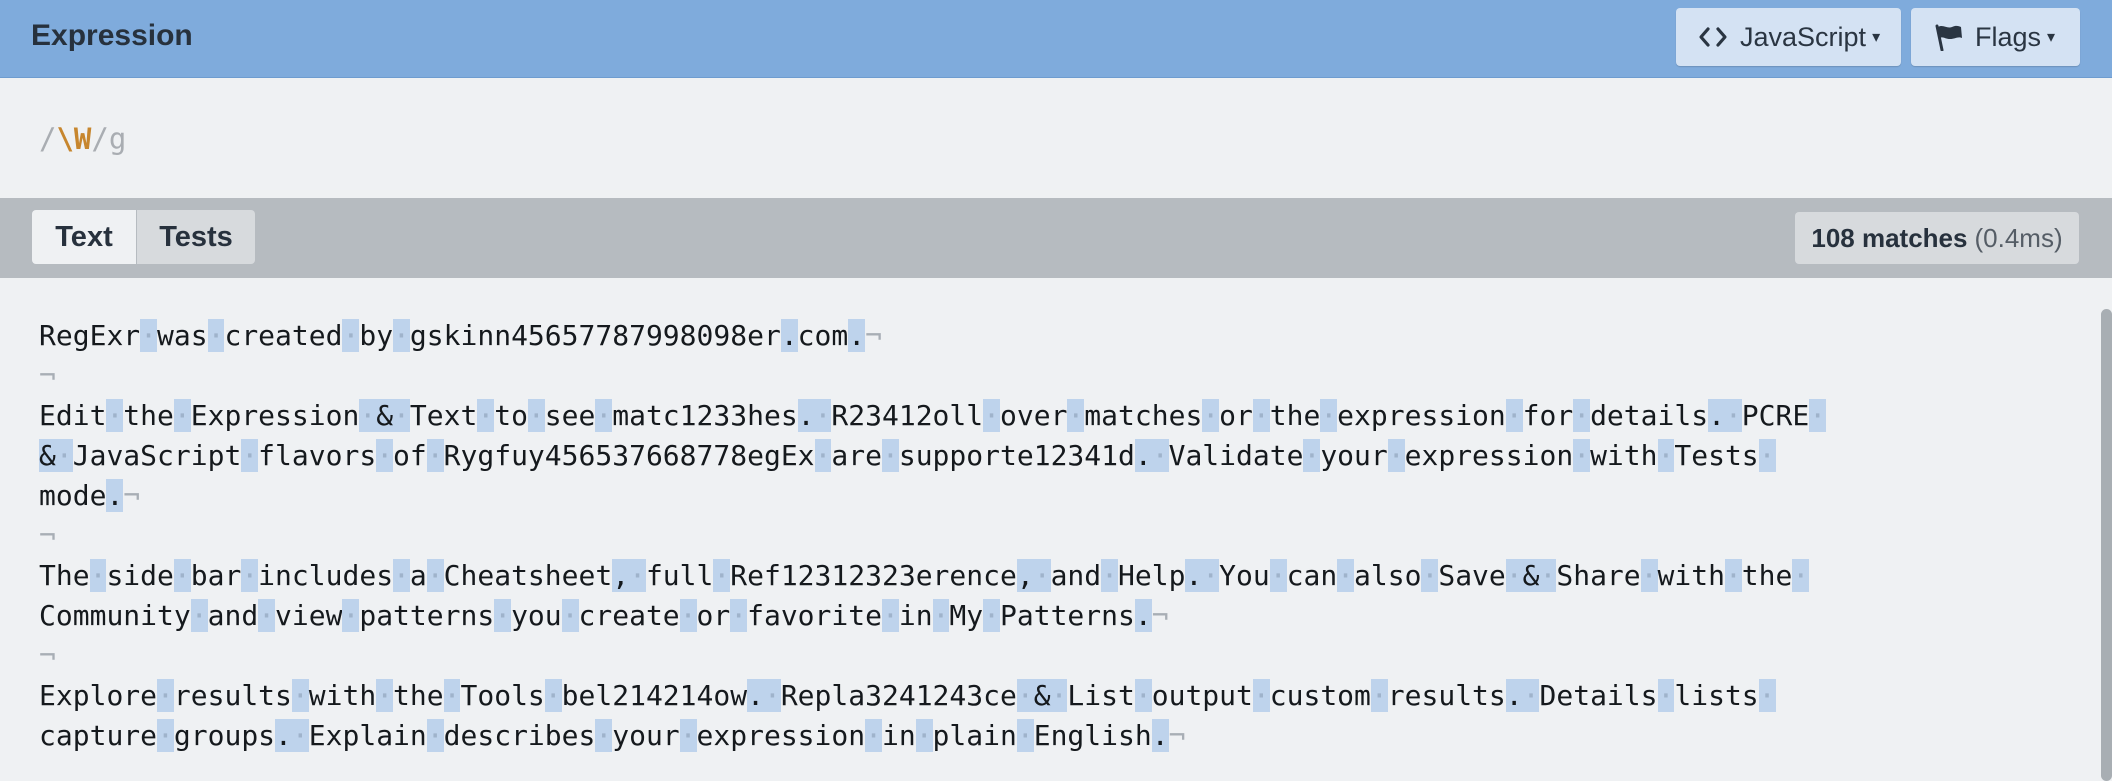 Image resolution: width=2112 pixels, height=781 pixels. Describe the element at coordinates (2018, 237) in the screenshot. I see `match-time: (0.4ms)` at that location.